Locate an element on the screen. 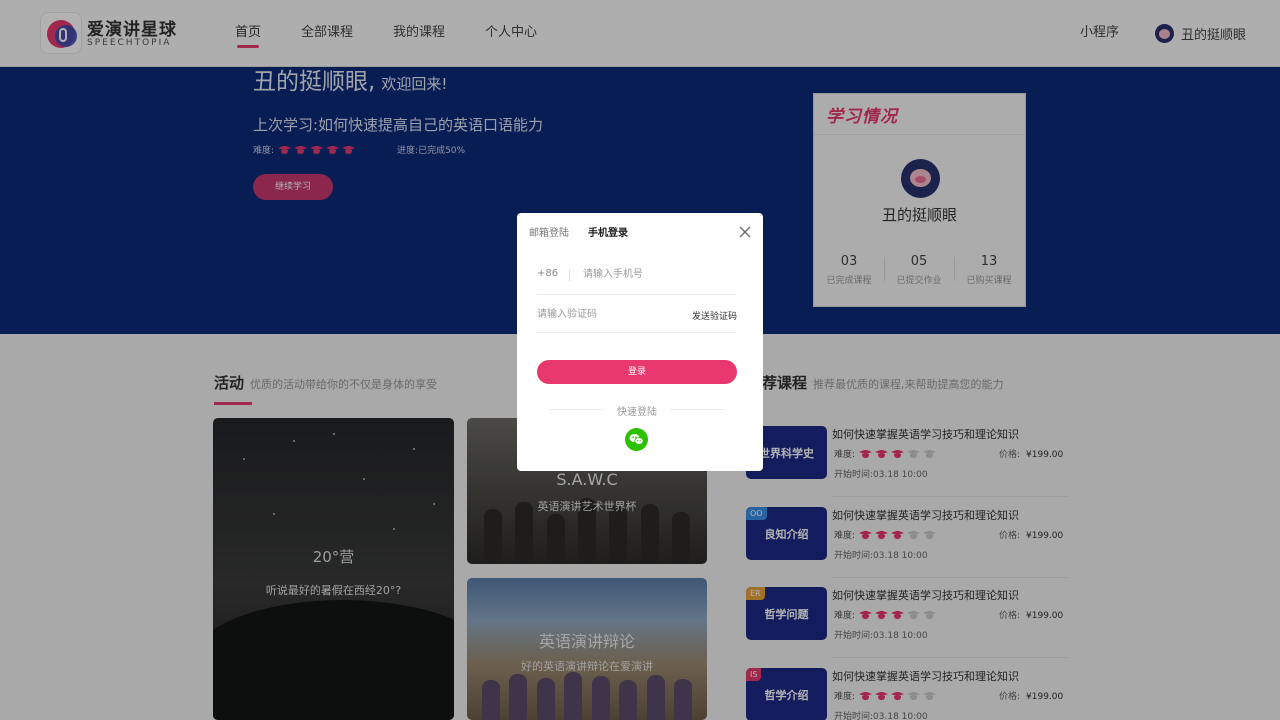 The image size is (1280, 720). login-modal: 邮箱登陆 手机登录 +86 发送验证码 登录 快速登陆 is located at coordinates (640, 342).